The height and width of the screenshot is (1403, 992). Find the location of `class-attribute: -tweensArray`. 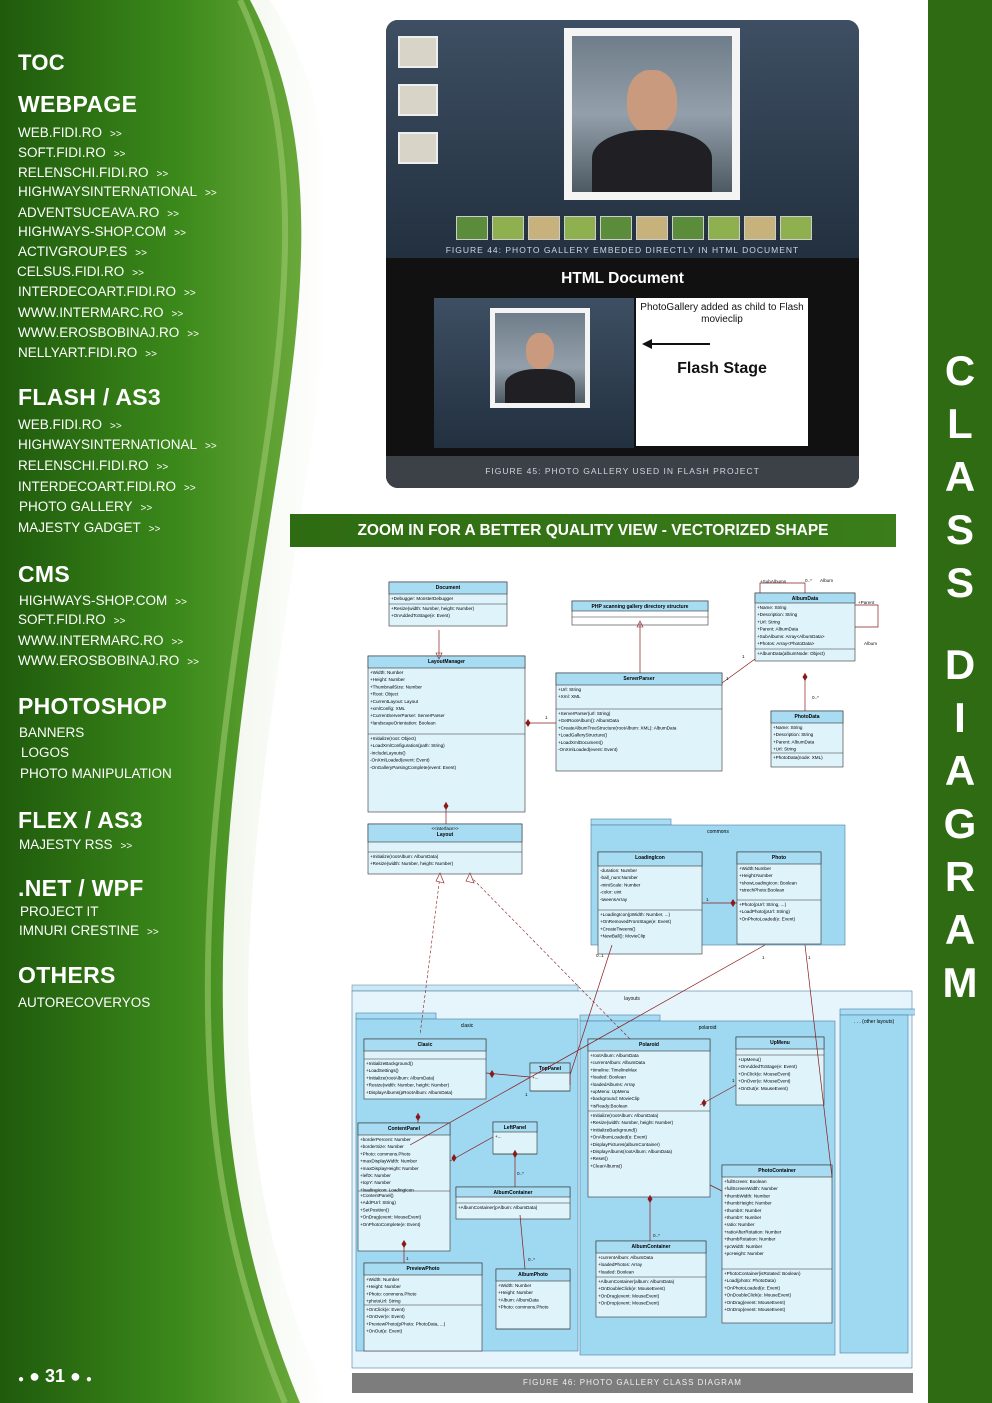

class-attribute: -tweensArray is located at coordinates (614, 899).